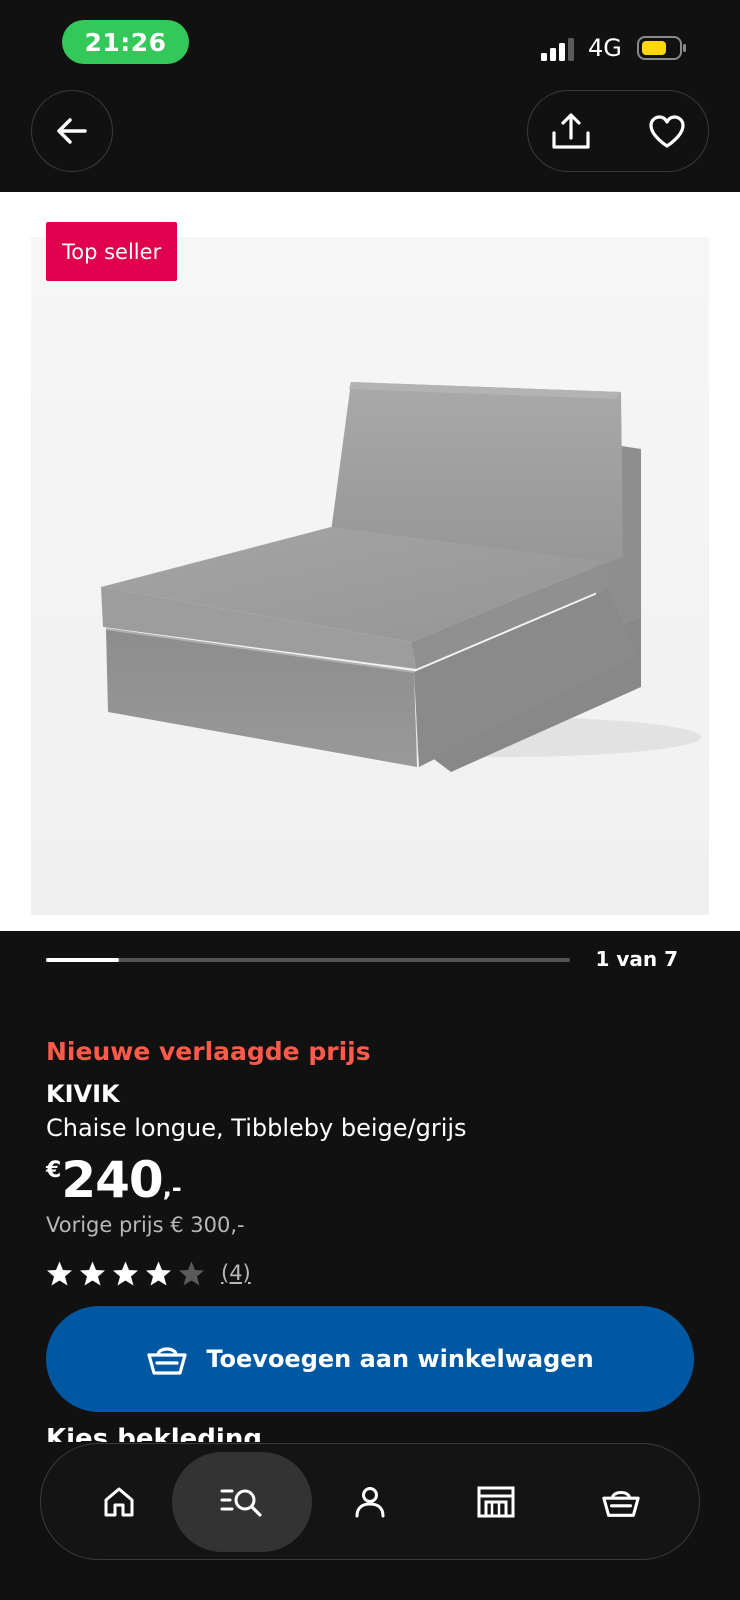 The image size is (740, 1600). I want to click on nav-search, so click(242, 1502).